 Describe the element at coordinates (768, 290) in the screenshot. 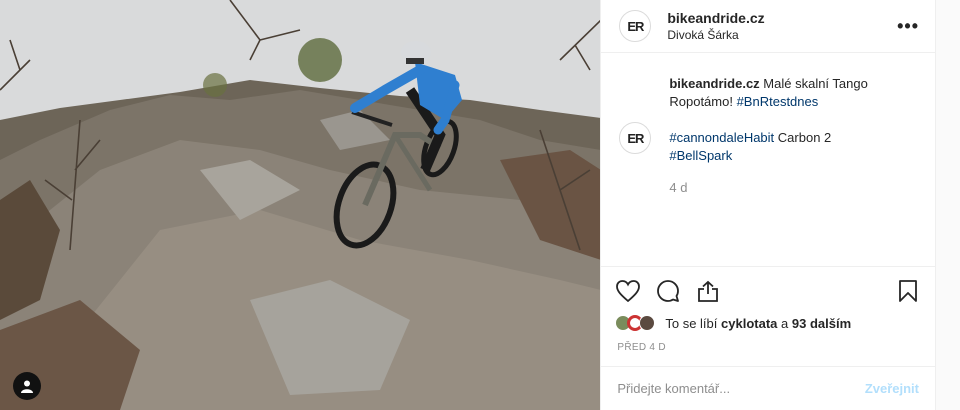

I see `action-bar` at that location.